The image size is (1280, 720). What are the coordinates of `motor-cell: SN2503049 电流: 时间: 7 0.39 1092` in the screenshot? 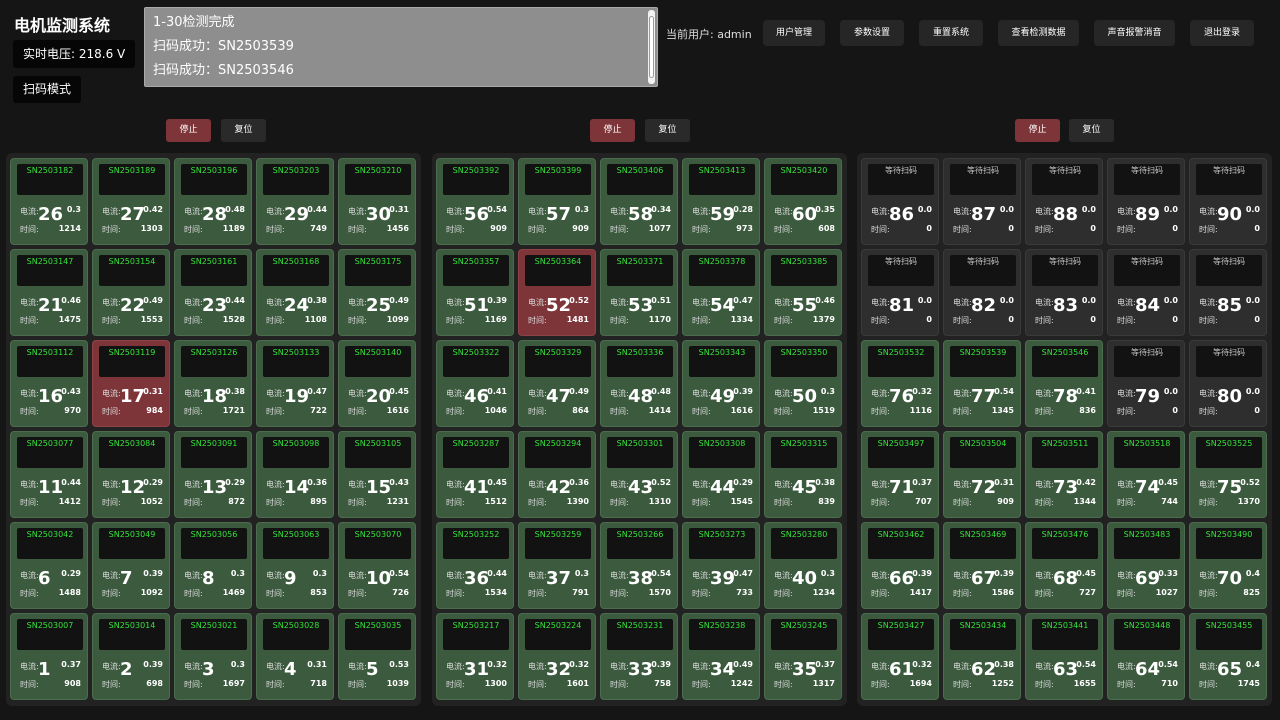 It's located at (131, 565).